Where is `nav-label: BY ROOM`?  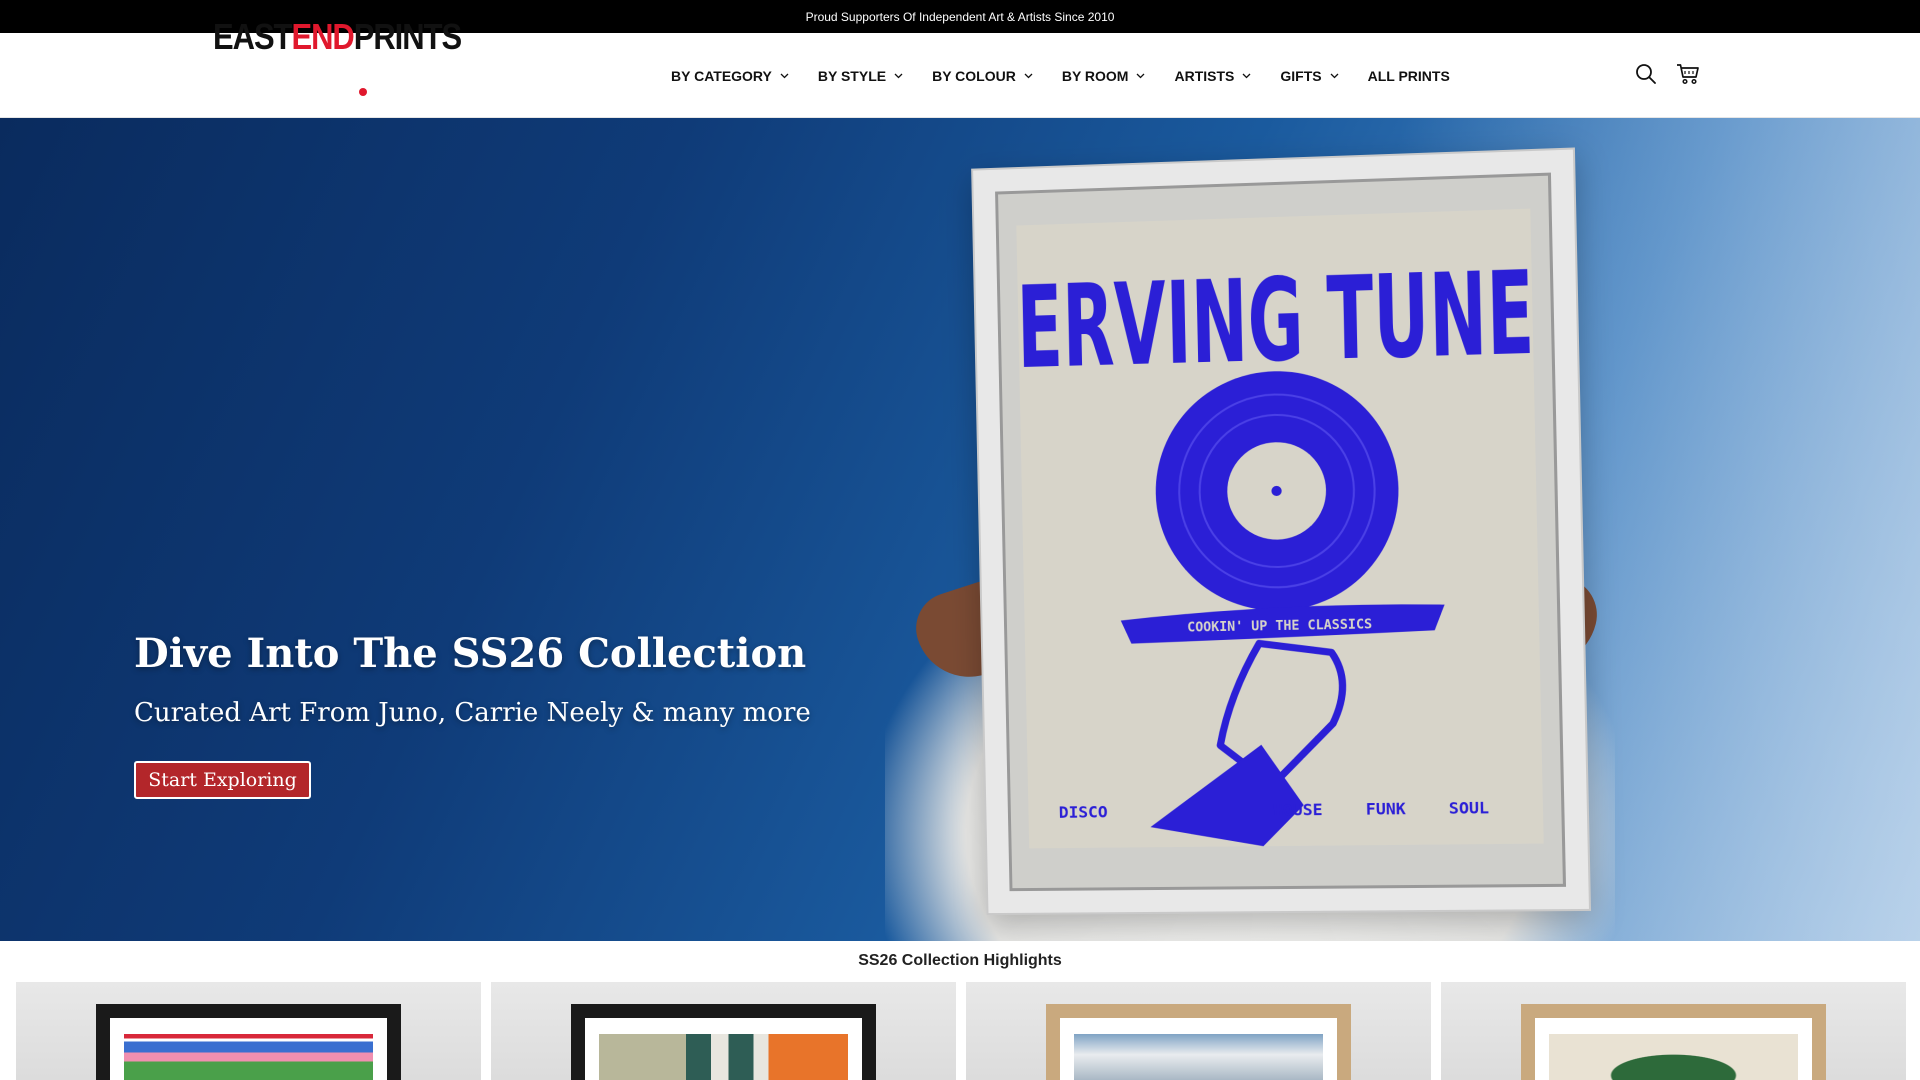
nav-label: BY ROOM is located at coordinates (1095, 76).